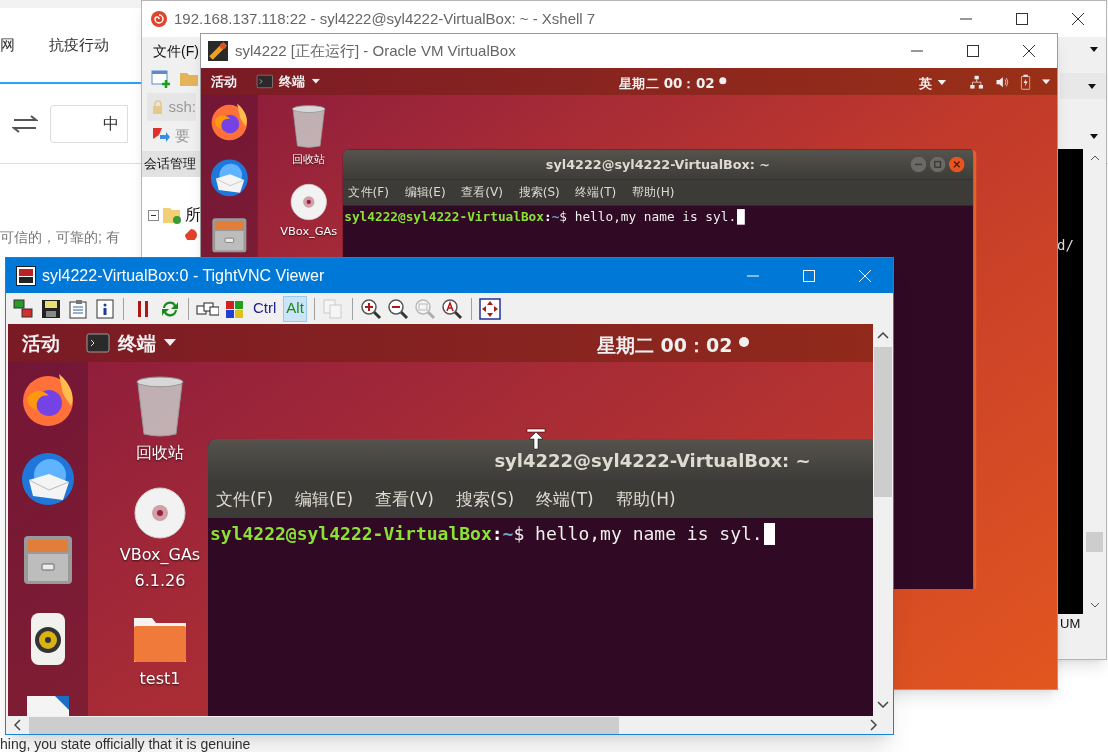 This screenshot has width=1108, height=752. I want to click on icon-label: test1, so click(160, 679).